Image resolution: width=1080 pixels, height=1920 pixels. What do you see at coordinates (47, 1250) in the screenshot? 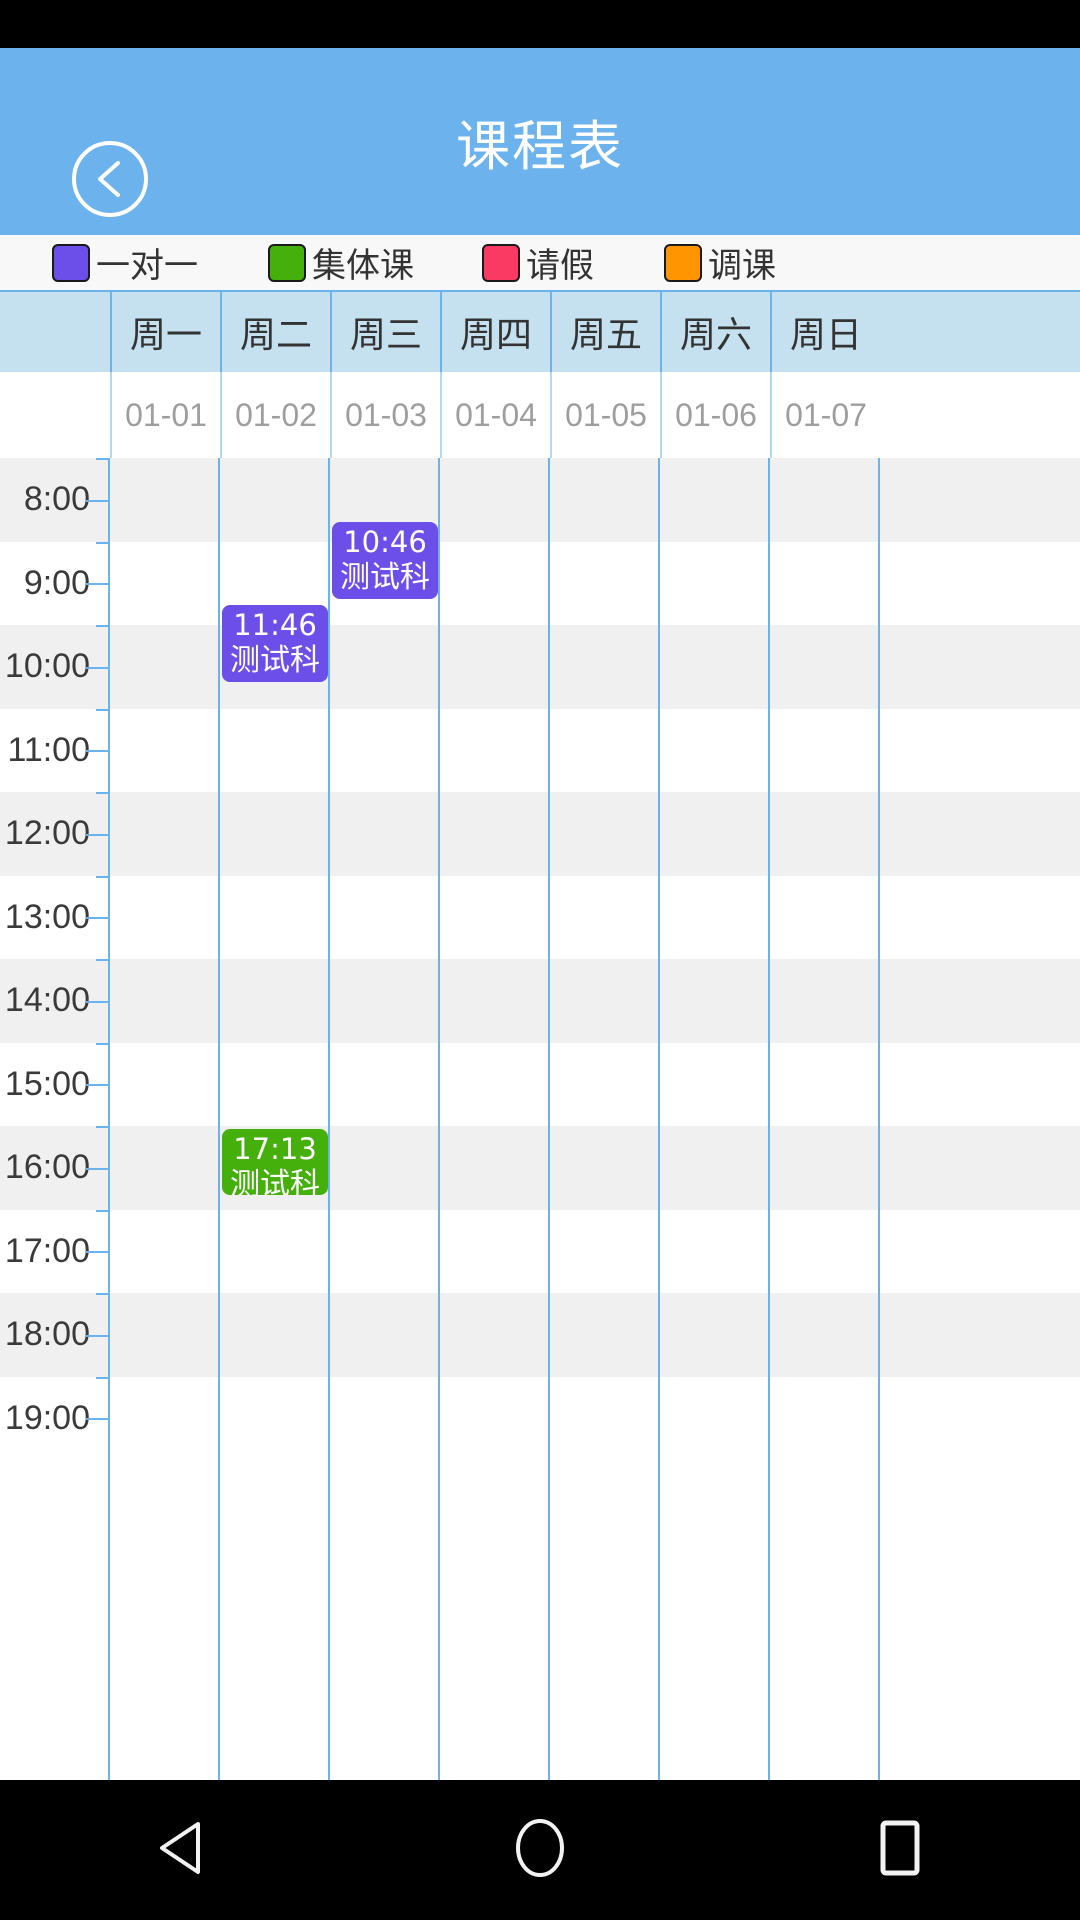
I see `time-label: 17:00` at bounding box center [47, 1250].